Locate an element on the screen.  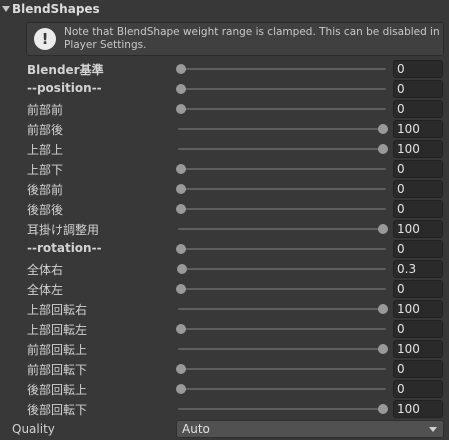
blendshape-row: 耳掛け調整用 100 is located at coordinates (224, 229).